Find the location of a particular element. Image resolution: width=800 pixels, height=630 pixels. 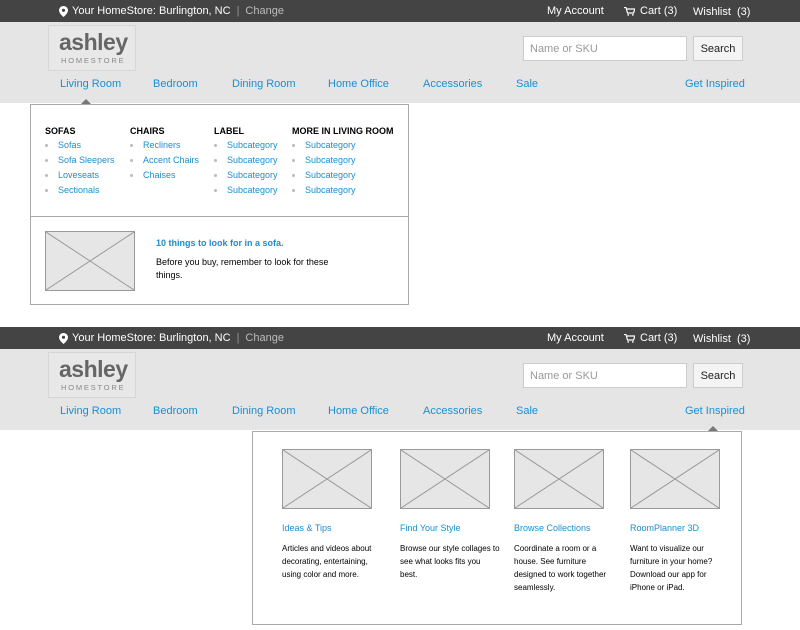

column-heading: LABEL is located at coordinates (229, 131).